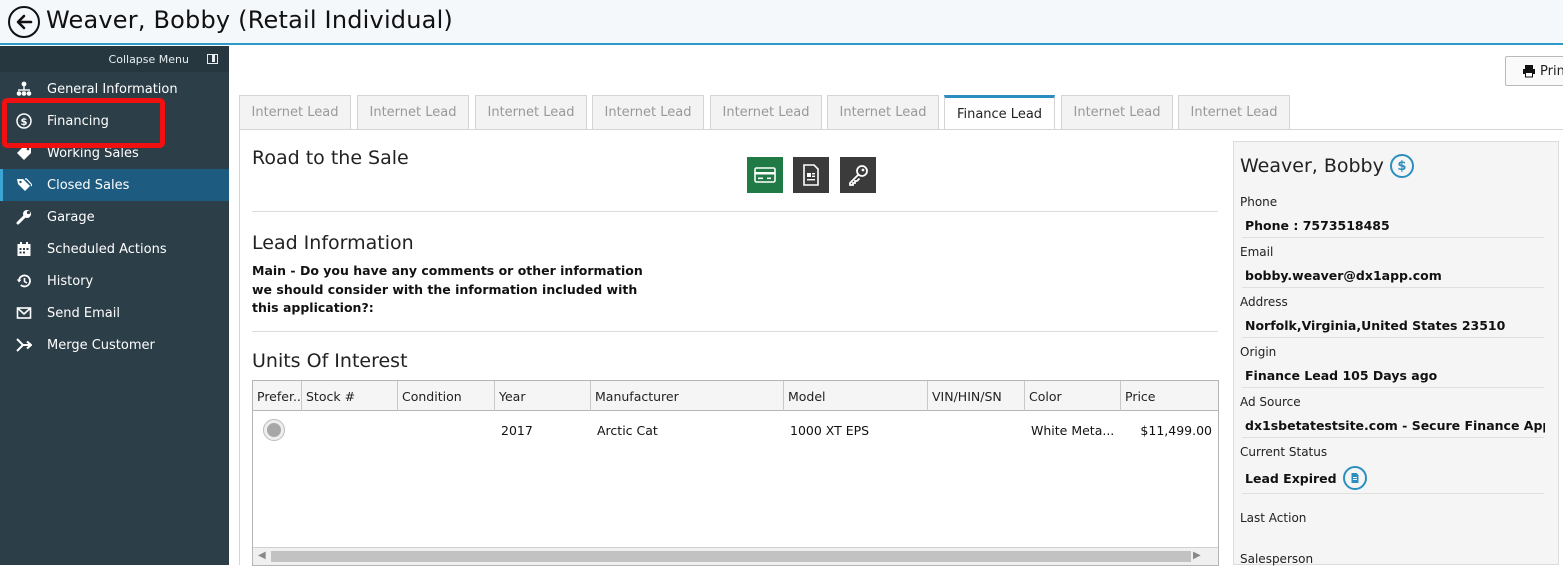 The width and height of the screenshot is (1563, 566). I want to click on origin-label: Origin, so click(1258, 352).